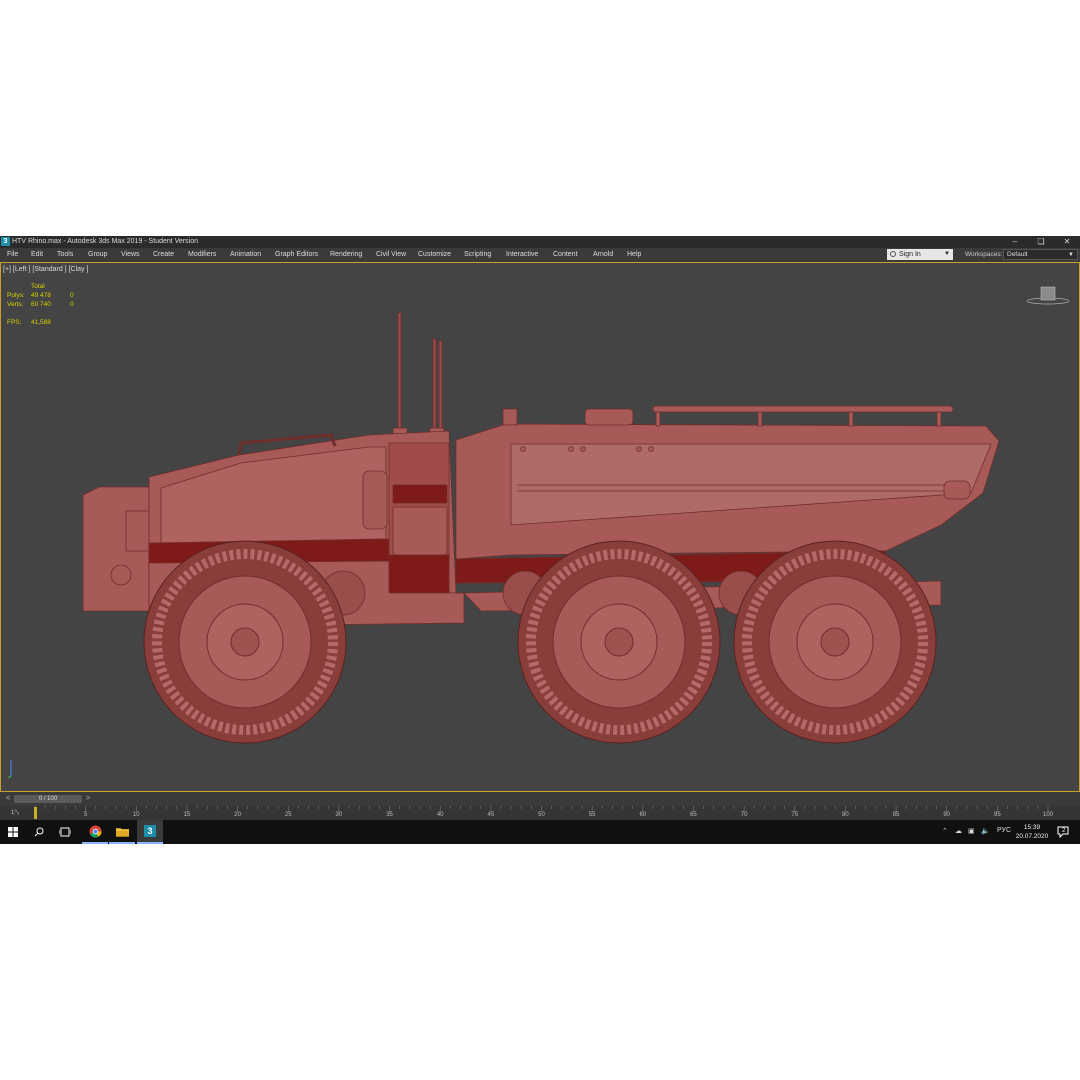 The image size is (1080, 1080). Describe the element at coordinates (619, 642) in the screenshot. I see `wheel-middle` at that location.